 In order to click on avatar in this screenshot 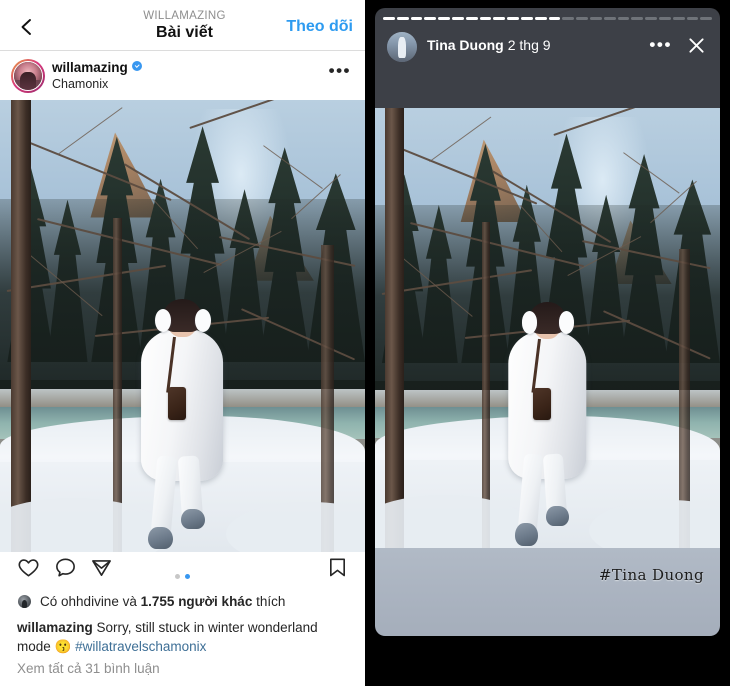, I will do `click(28, 76)`.